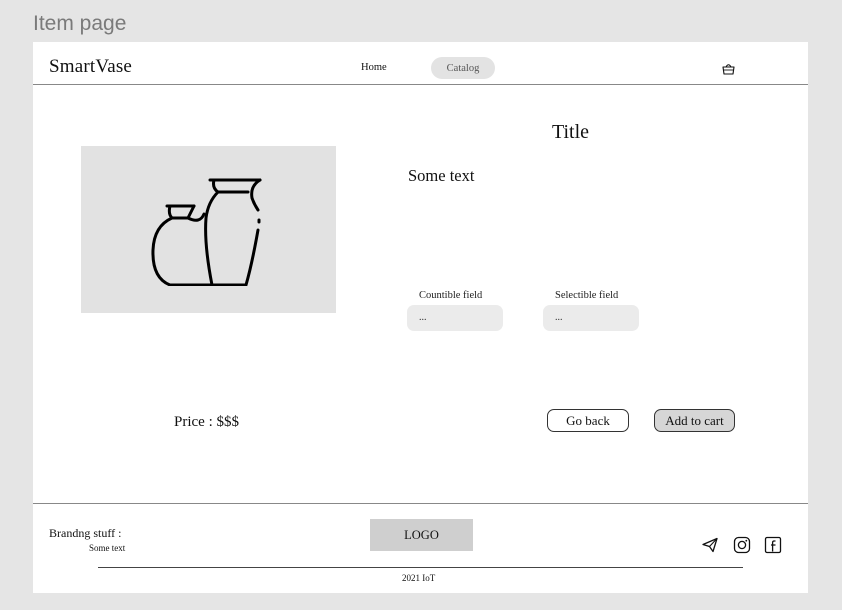  What do you see at coordinates (419, 578) in the screenshot?
I see `copyright: 2021 IoT` at bounding box center [419, 578].